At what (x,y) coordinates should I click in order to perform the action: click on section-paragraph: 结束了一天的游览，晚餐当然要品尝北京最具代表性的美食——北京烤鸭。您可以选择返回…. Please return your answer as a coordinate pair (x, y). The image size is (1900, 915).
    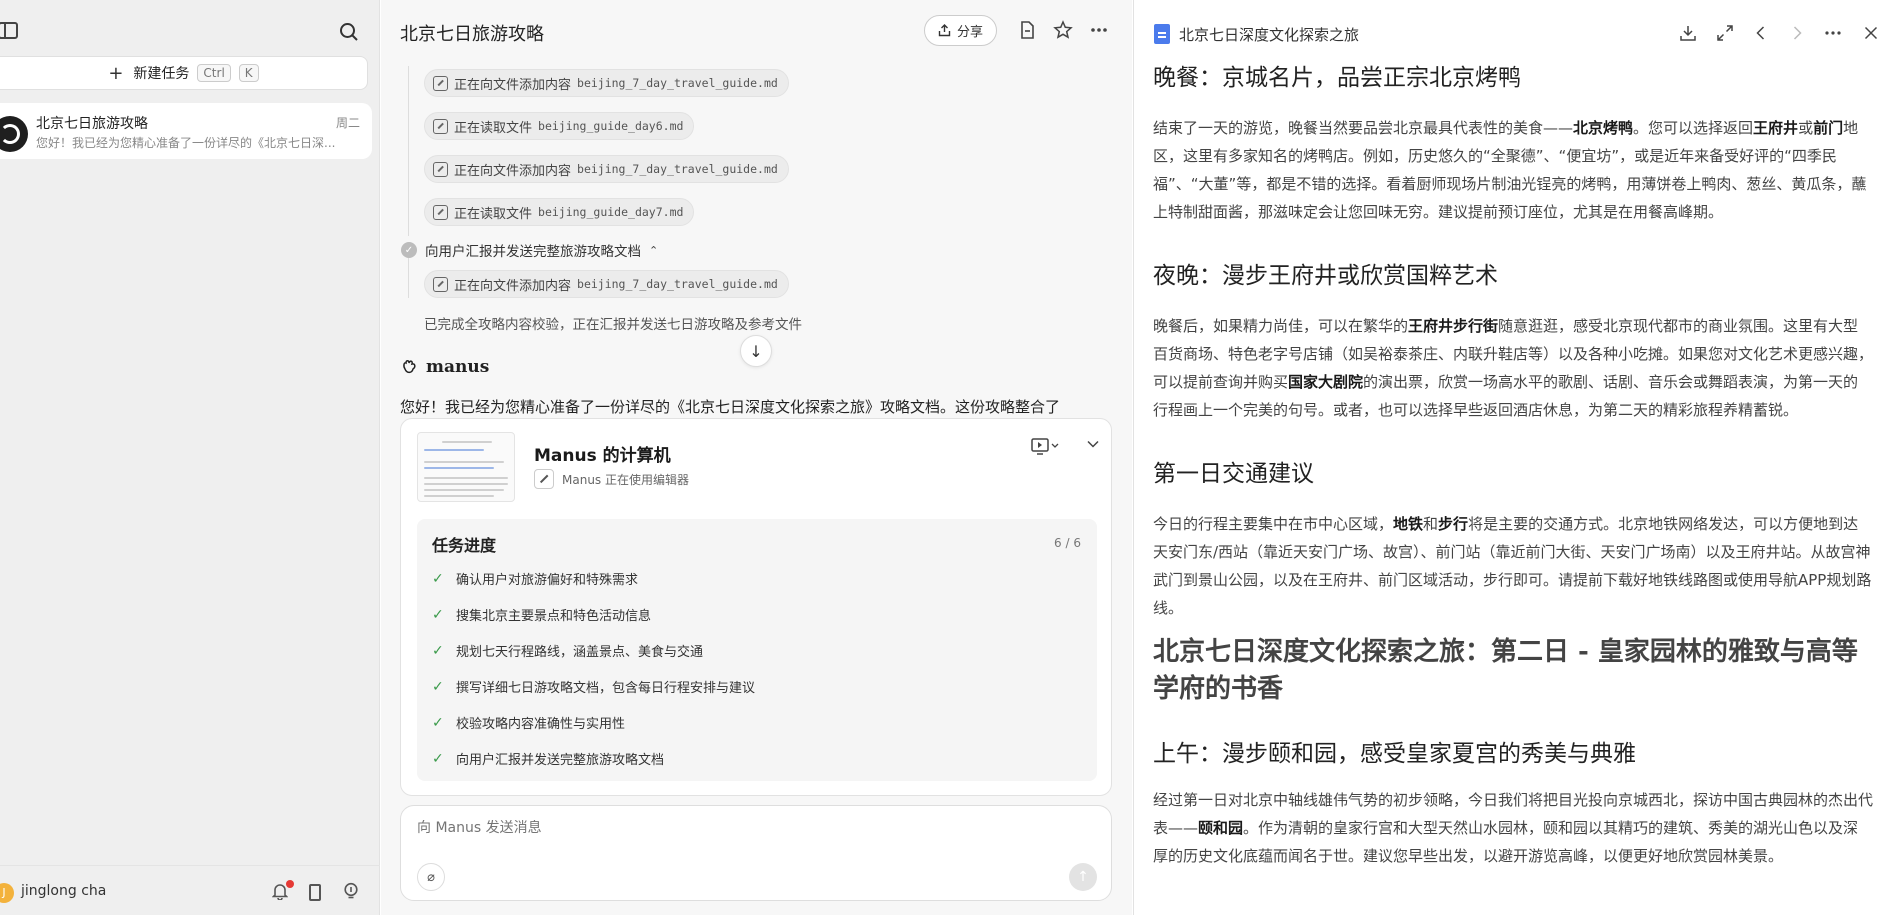
    Looking at the image, I should click on (1510, 170).